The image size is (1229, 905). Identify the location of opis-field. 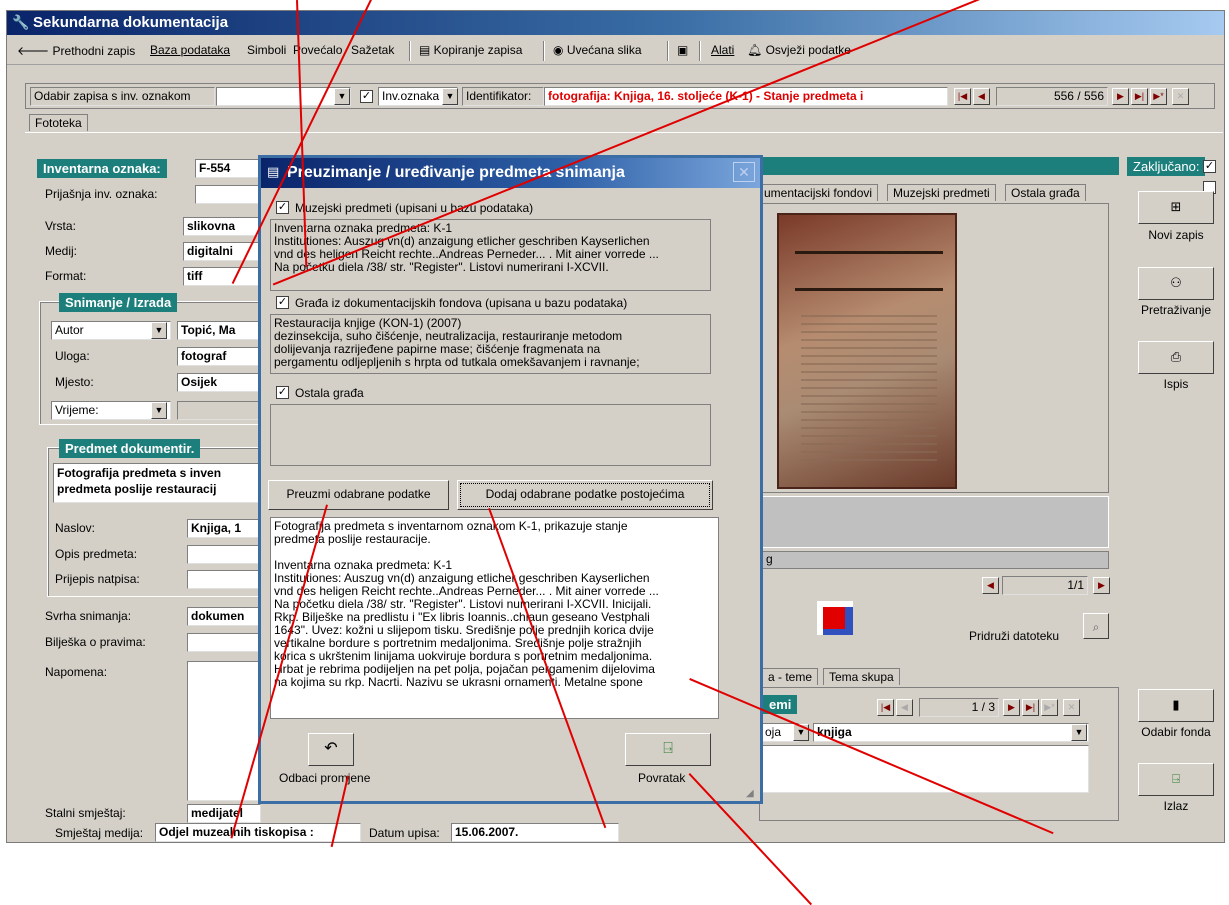
(224, 554).